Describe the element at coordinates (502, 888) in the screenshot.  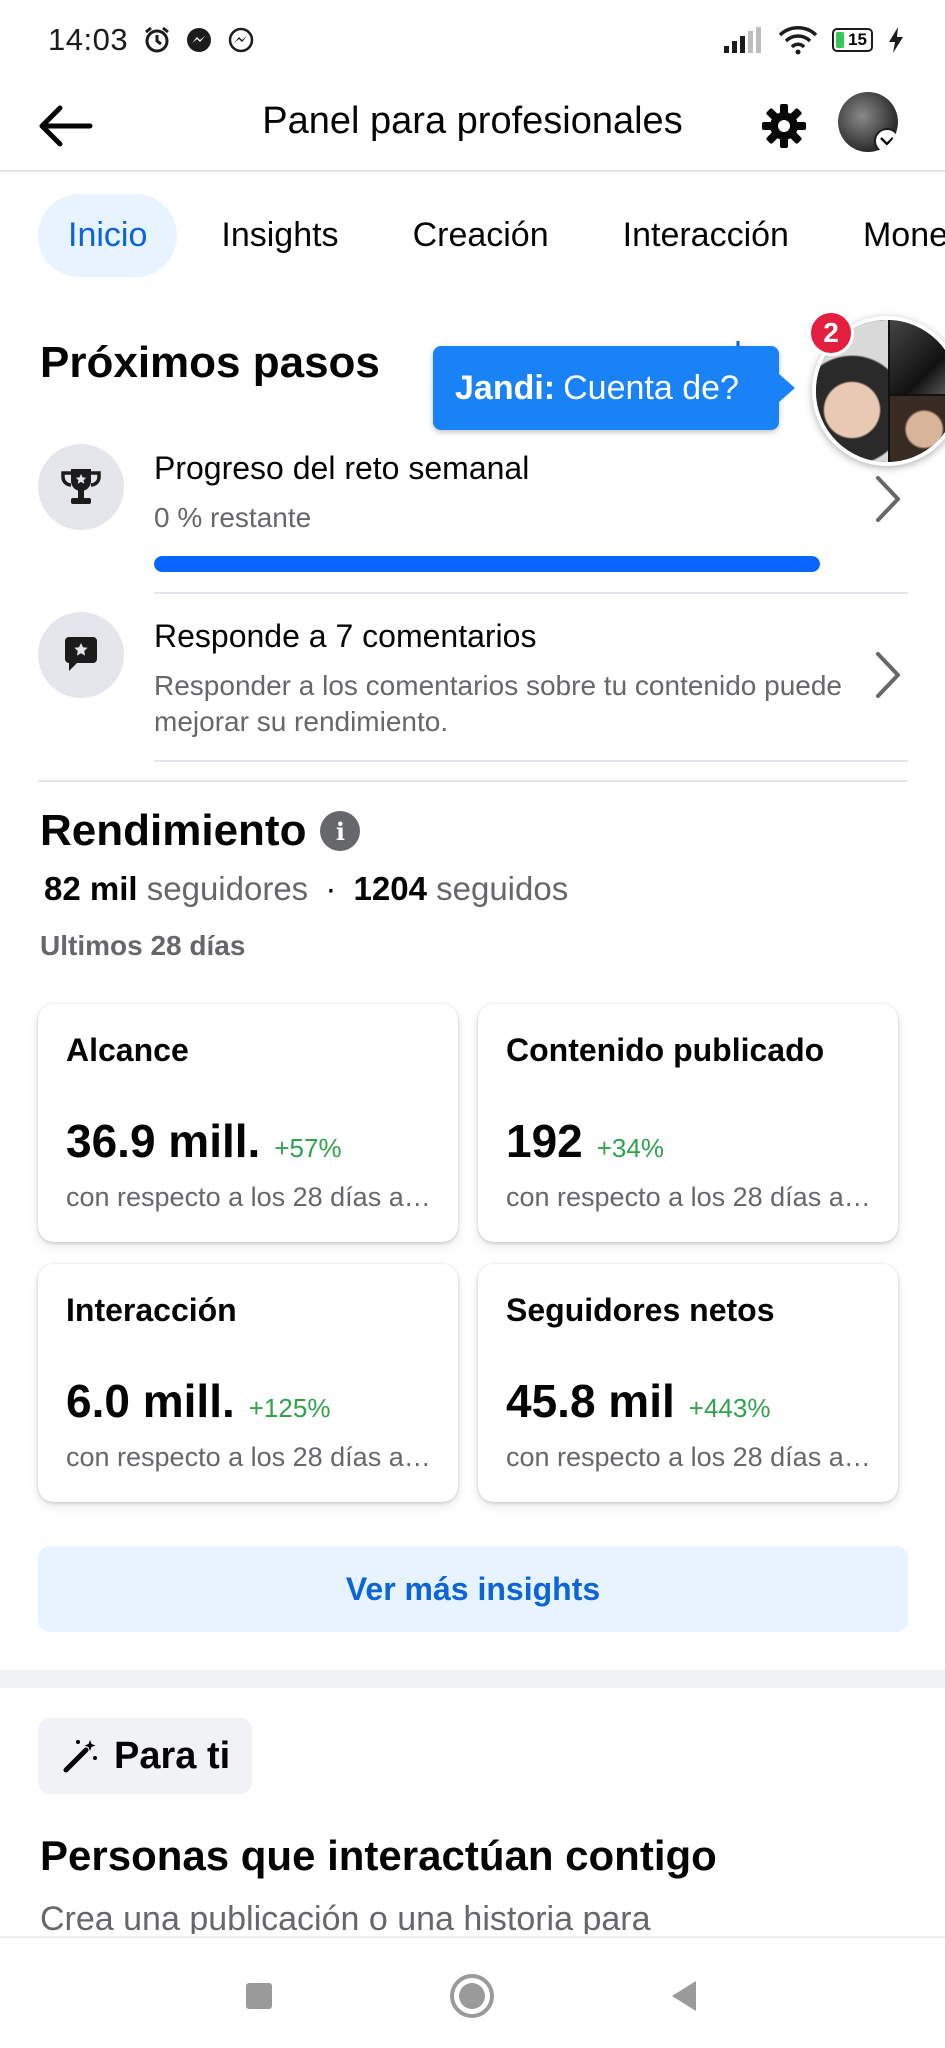
I see `following-label: seguidos` at that location.